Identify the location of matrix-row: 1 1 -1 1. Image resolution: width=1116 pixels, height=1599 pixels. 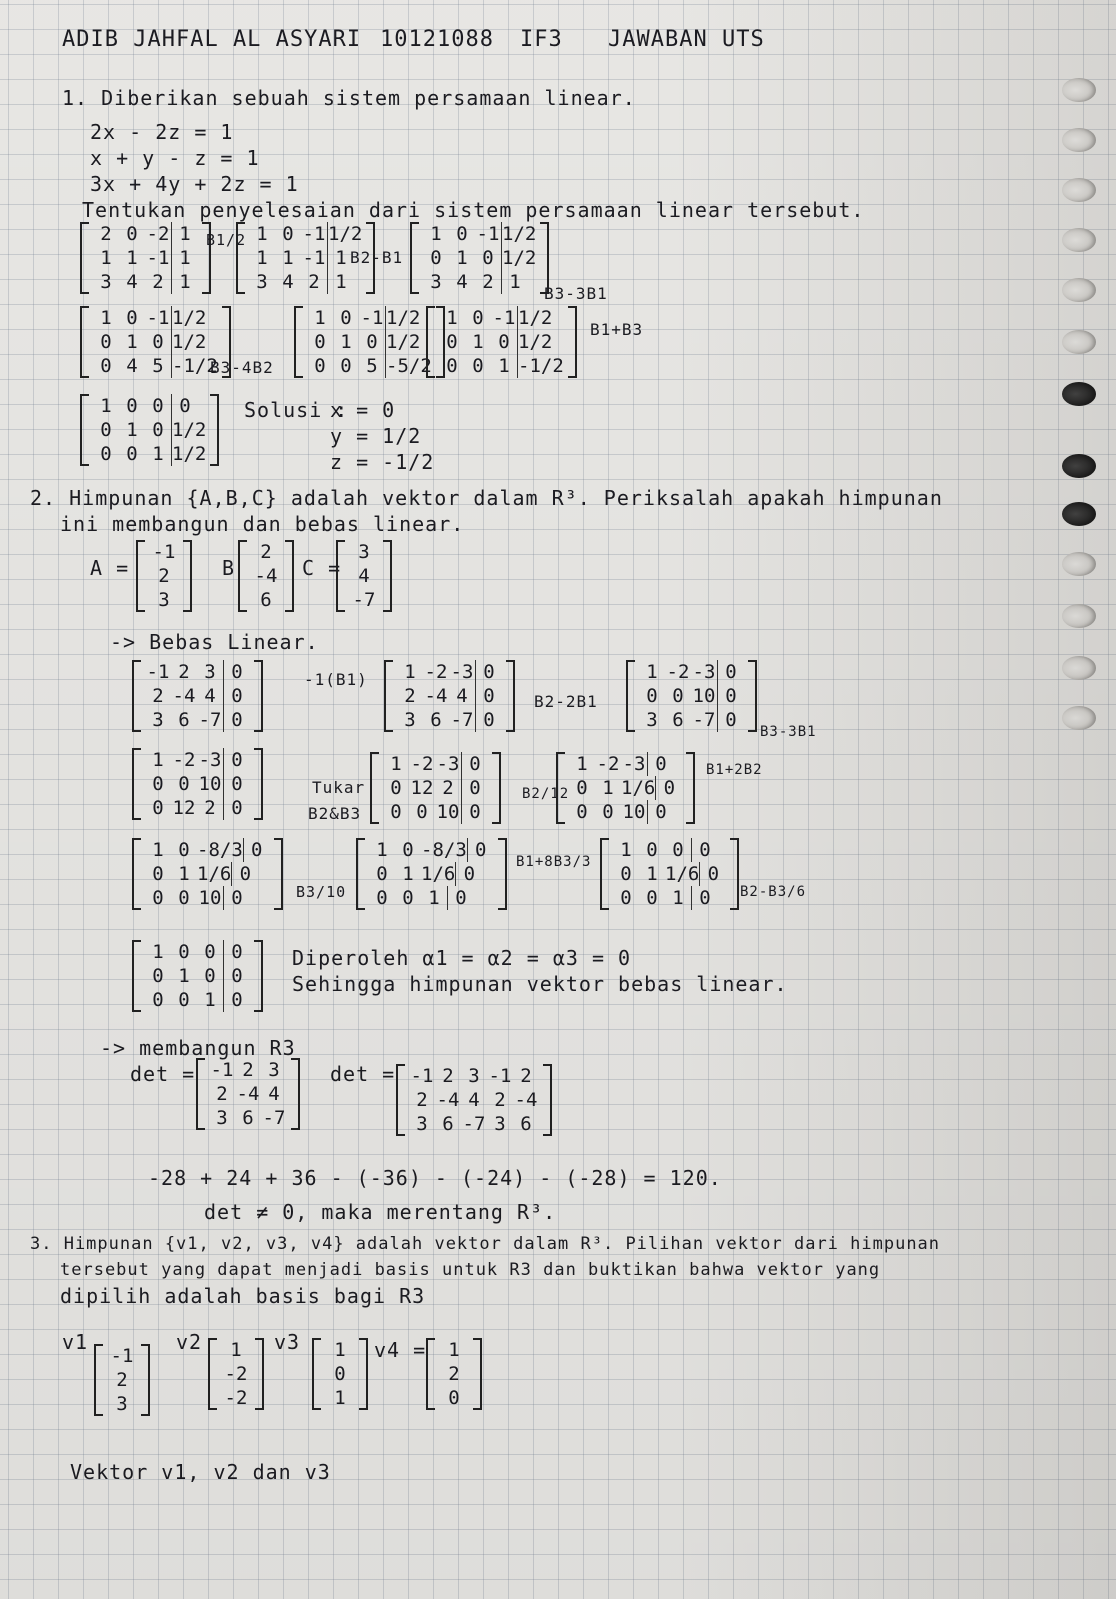
(305, 258).